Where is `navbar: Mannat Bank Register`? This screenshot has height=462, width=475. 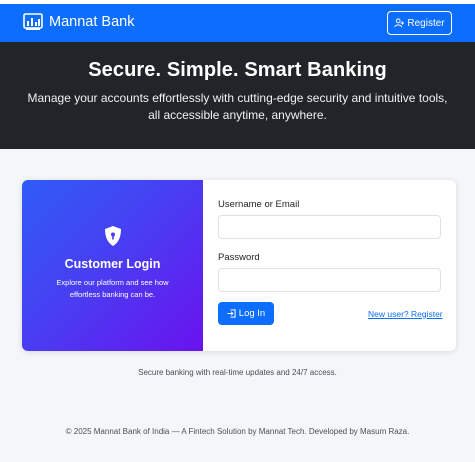
navbar: Mannat Bank Register is located at coordinates (237, 23).